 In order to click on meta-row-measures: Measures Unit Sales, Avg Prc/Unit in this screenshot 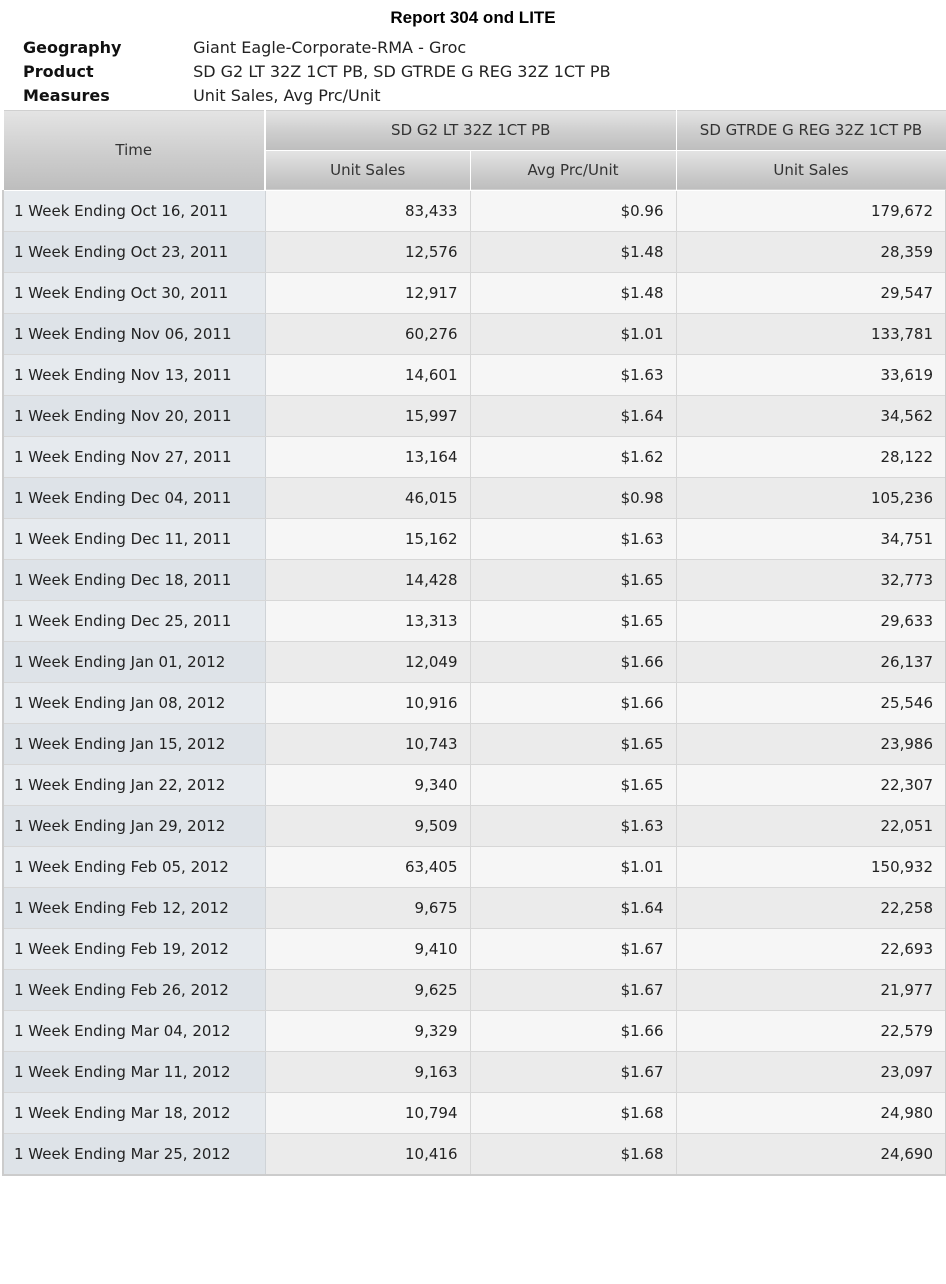, I will do `click(317, 97)`.